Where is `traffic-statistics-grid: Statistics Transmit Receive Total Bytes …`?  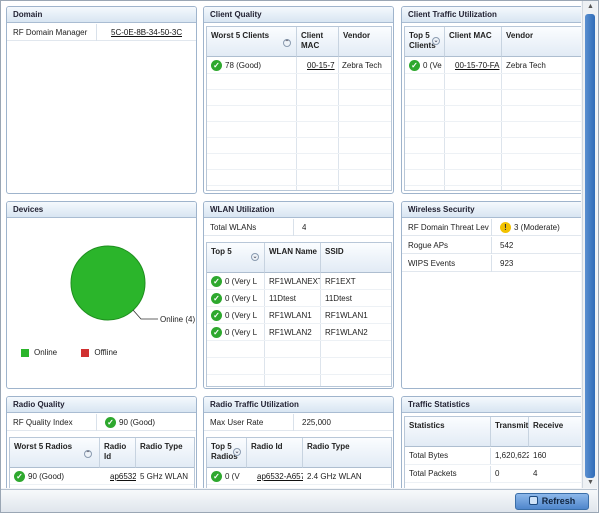 traffic-statistics-grid: Statistics Transmit Receive Total Bytes … is located at coordinates (492, 452).